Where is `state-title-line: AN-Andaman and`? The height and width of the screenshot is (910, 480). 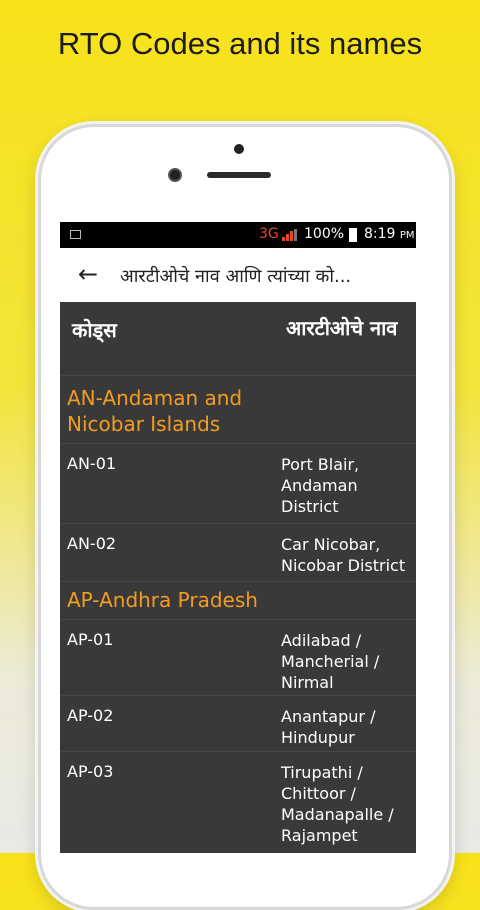
state-title-line: AN-Andaman and is located at coordinates (155, 398).